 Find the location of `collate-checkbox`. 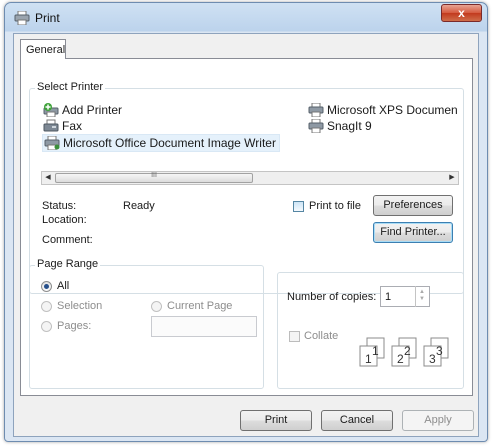

collate-checkbox is located at coordinates (294, 336).